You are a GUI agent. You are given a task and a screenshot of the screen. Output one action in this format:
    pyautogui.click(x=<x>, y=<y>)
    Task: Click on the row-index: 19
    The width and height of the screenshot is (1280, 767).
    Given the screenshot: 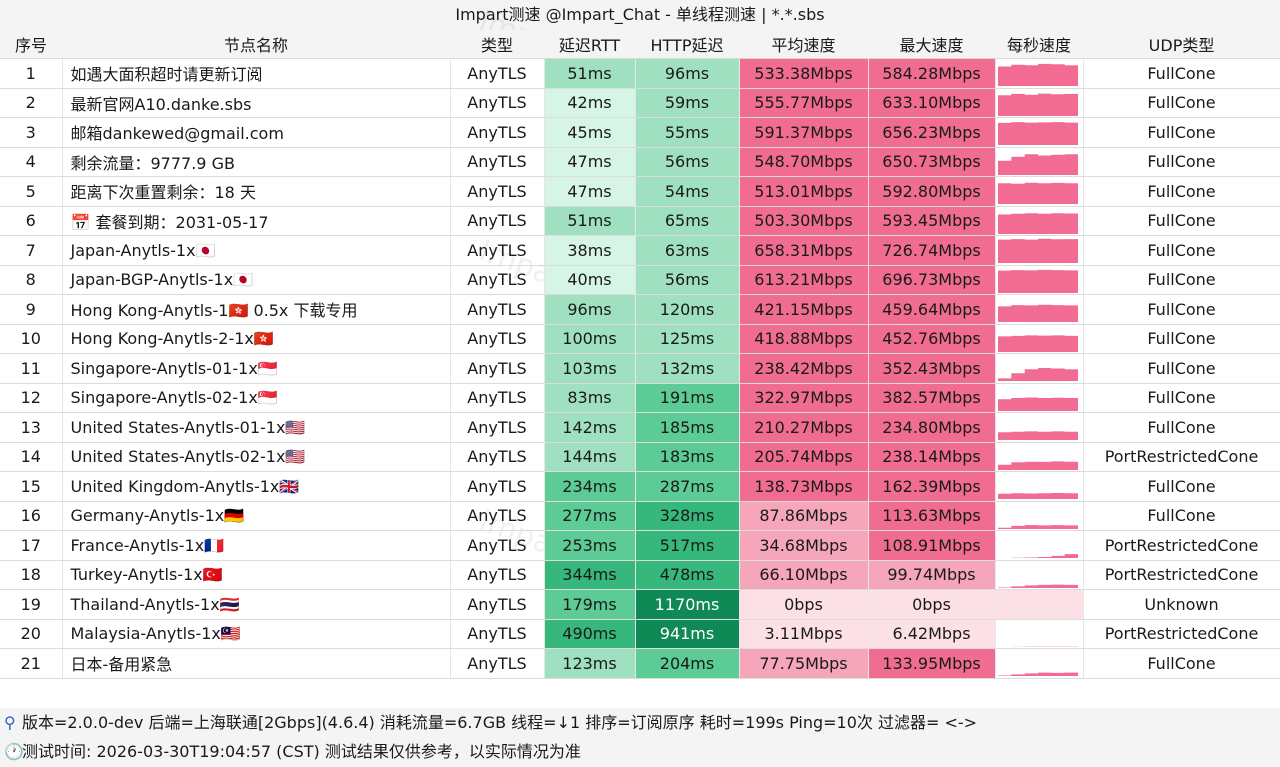 What is the action you would take?
    pyautogui.click(x=31, y=604)
    